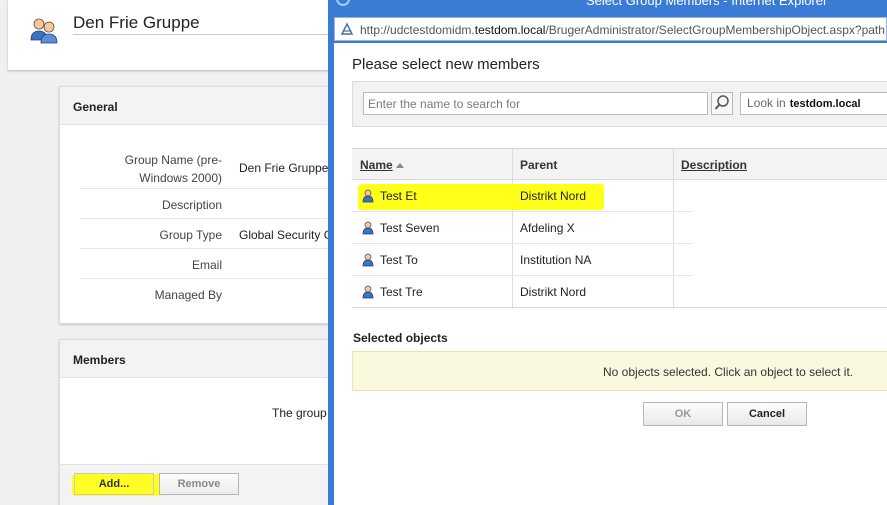 The image size is (887, 505). I want to click on look-in-value: testdom.local, so click(825, 104).